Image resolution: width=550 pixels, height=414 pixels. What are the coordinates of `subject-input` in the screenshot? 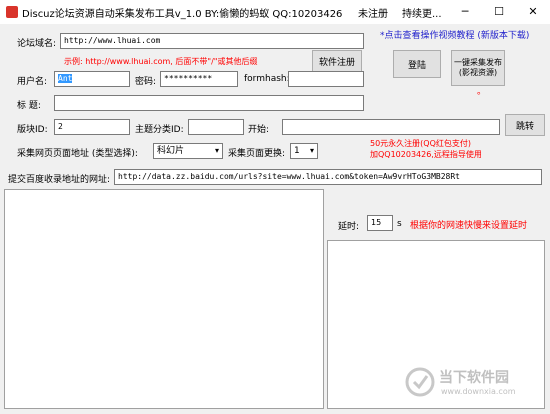 It's located at (209, 103).